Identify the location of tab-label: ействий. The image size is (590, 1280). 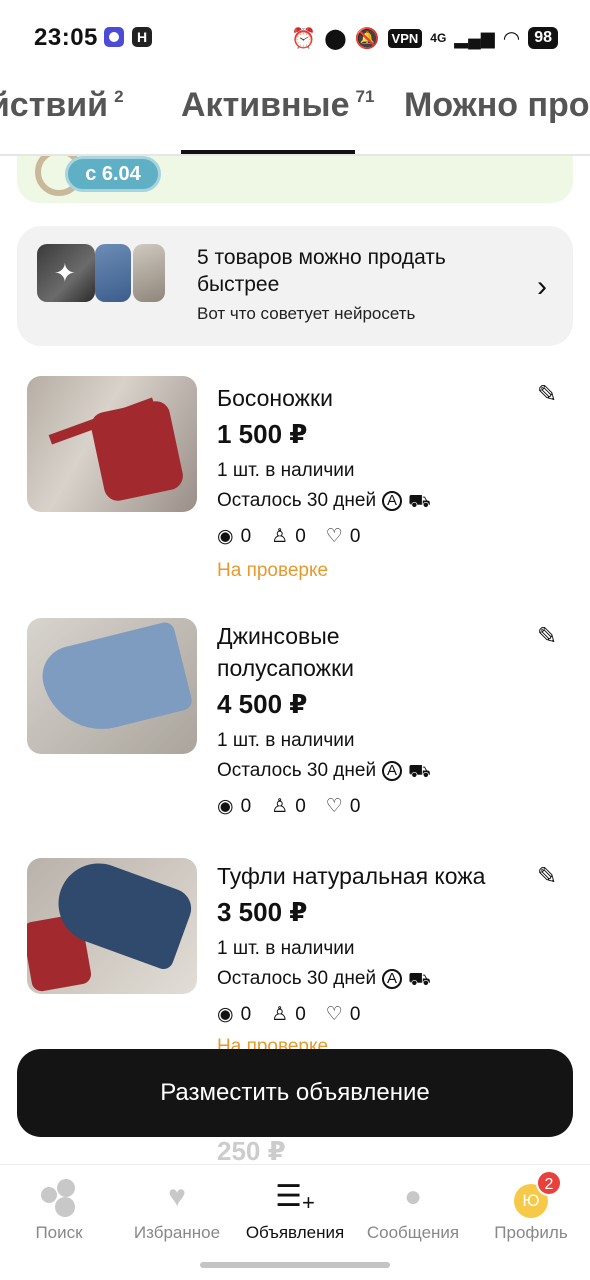
(54, 105).